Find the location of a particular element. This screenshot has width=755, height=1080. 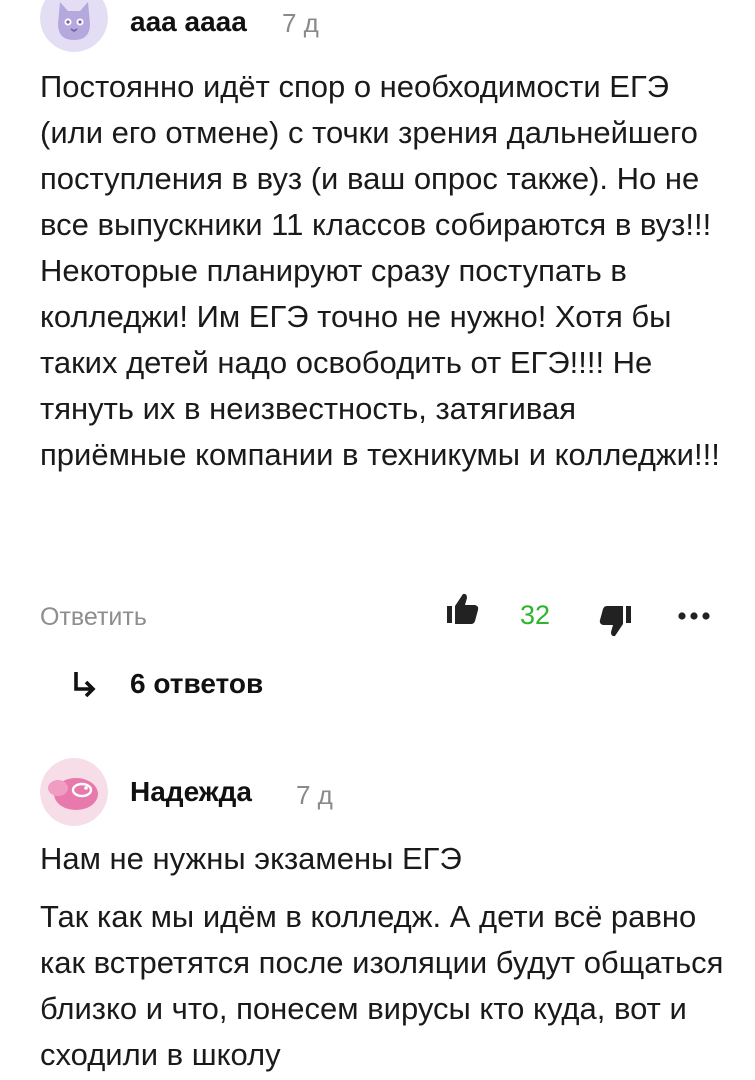

replies-count: 6 ответов is located at coordinates (197, 683).